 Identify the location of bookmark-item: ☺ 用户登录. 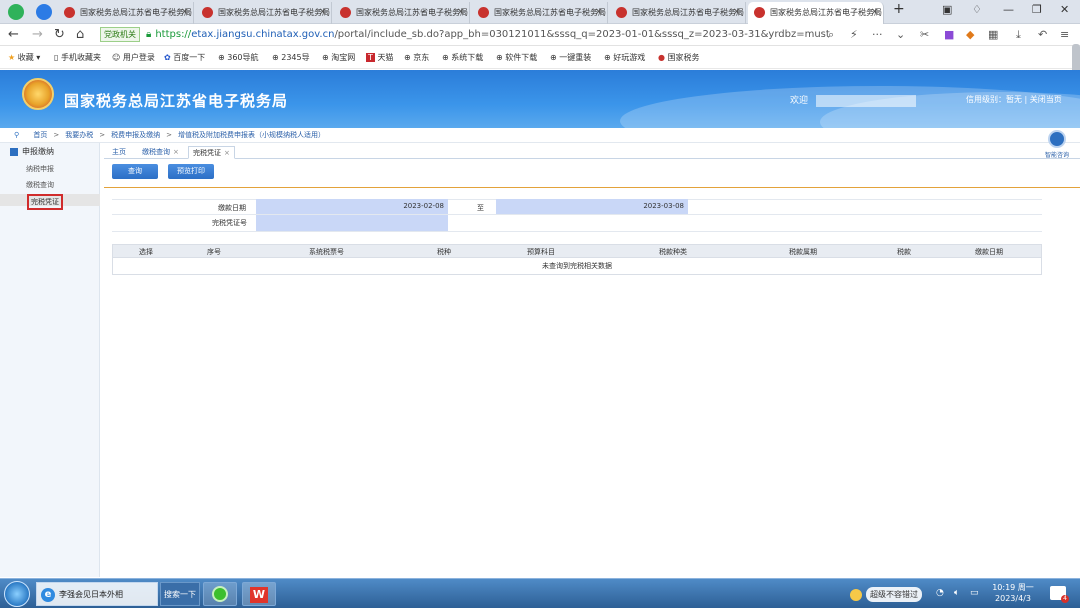
(133, 57).